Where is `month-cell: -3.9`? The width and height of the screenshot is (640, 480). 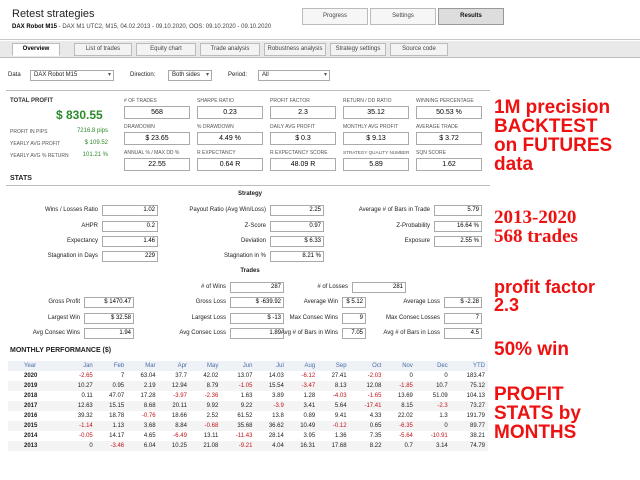 month-cell: -3.9 is located at coordinates (271, 406).